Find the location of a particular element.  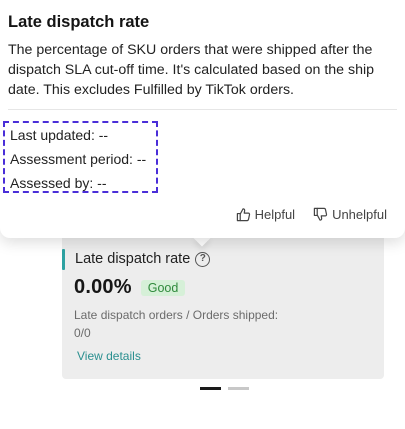

metric-row: 0.00% Good is located at coordinates (130, 287).